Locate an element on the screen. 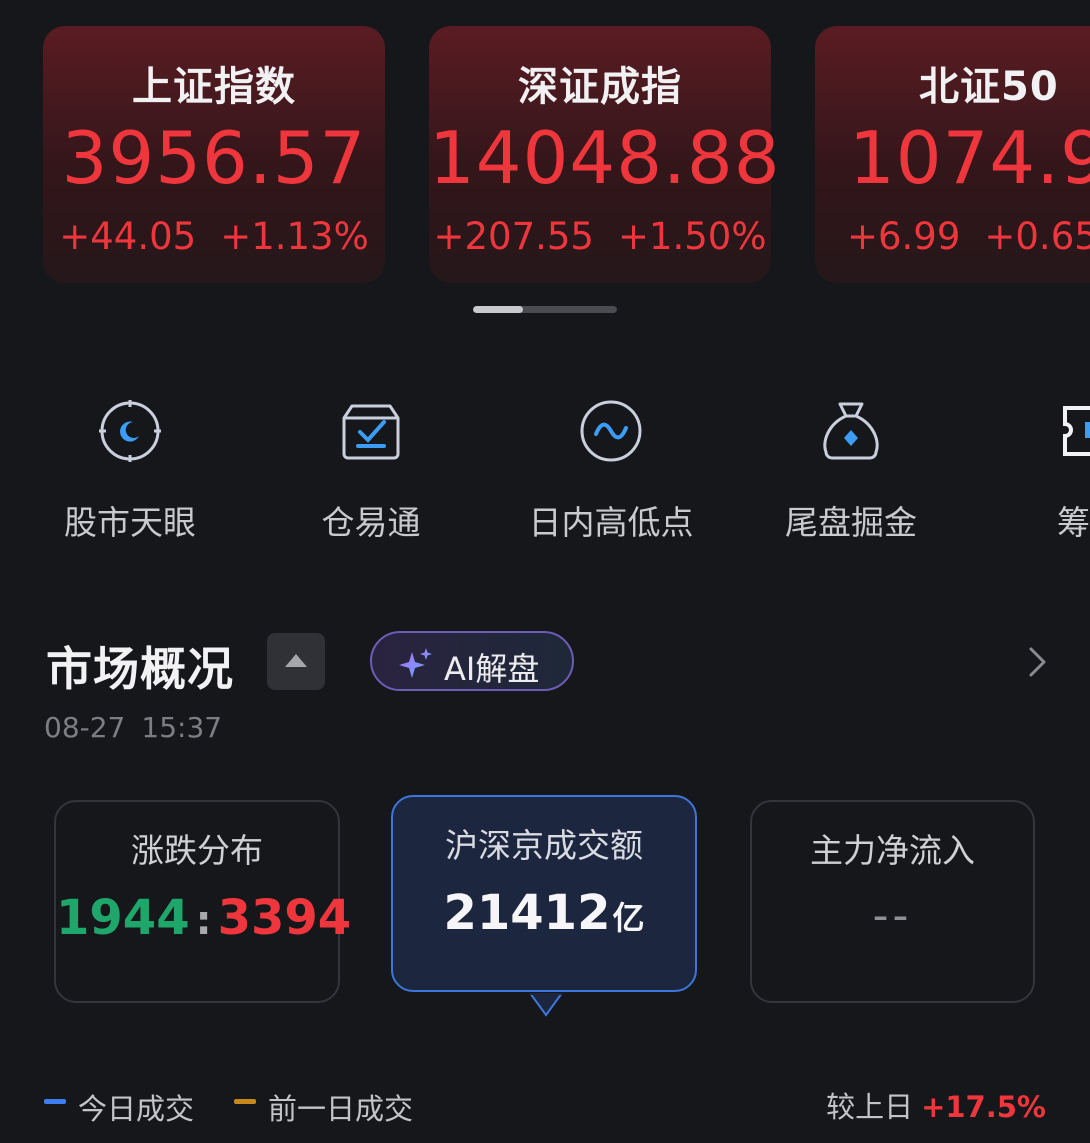 The height and width of the screenshot is (1143, 1090). tool-label: 日内高低点 is located at coordinates (611, 522).